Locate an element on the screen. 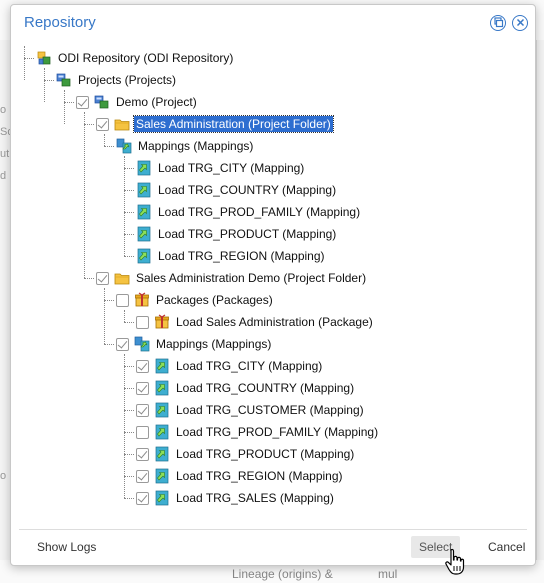  tree-node-label: Sales Administration (Project Folder) is located at coordinates (233, 124).